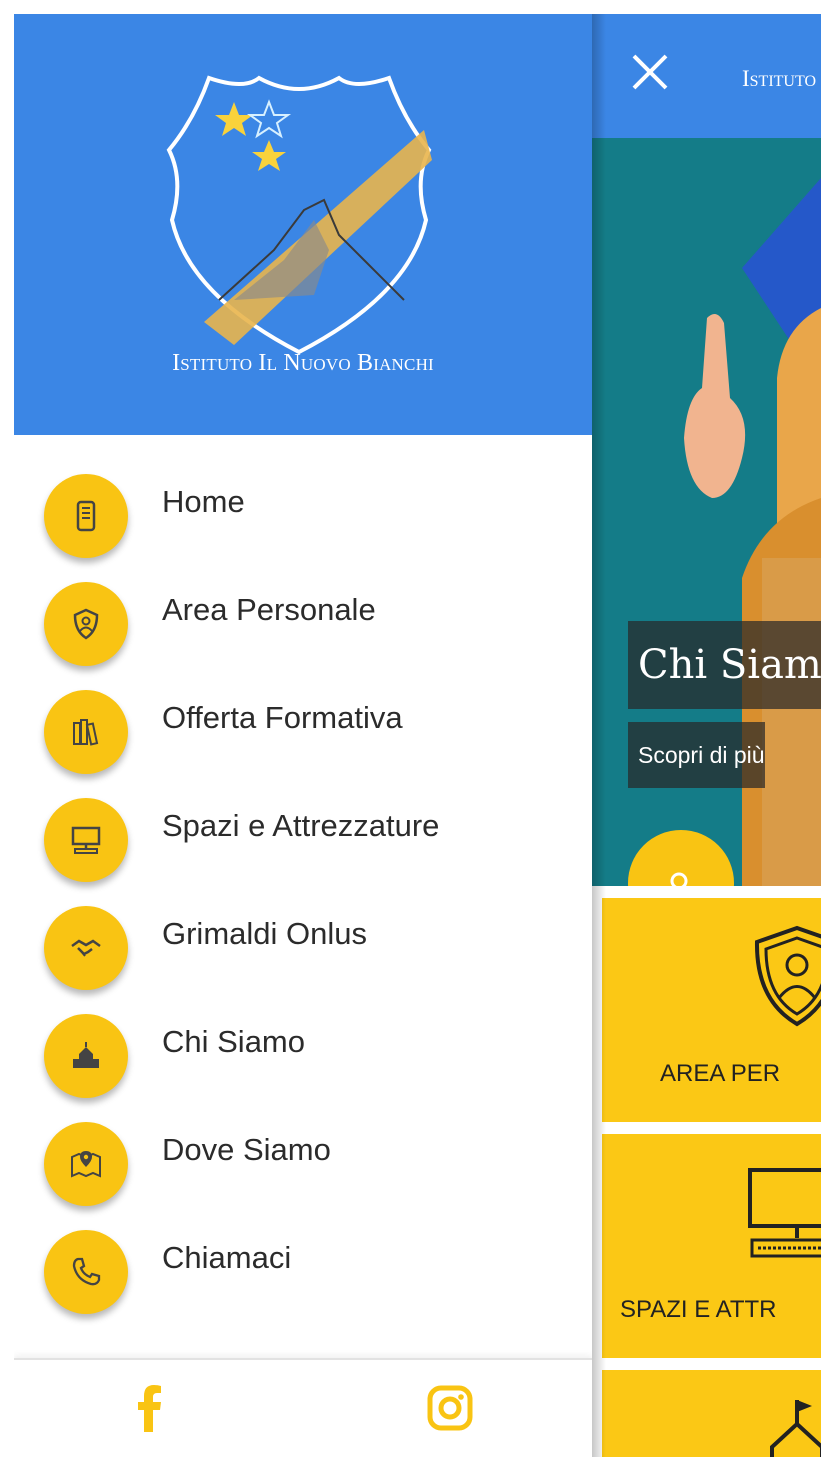 Image resolution: width=821 pixels, height=1457 pixels. Describe the element at coordinates (679, 879) in the screenshot. I see `search-icon` at that location.